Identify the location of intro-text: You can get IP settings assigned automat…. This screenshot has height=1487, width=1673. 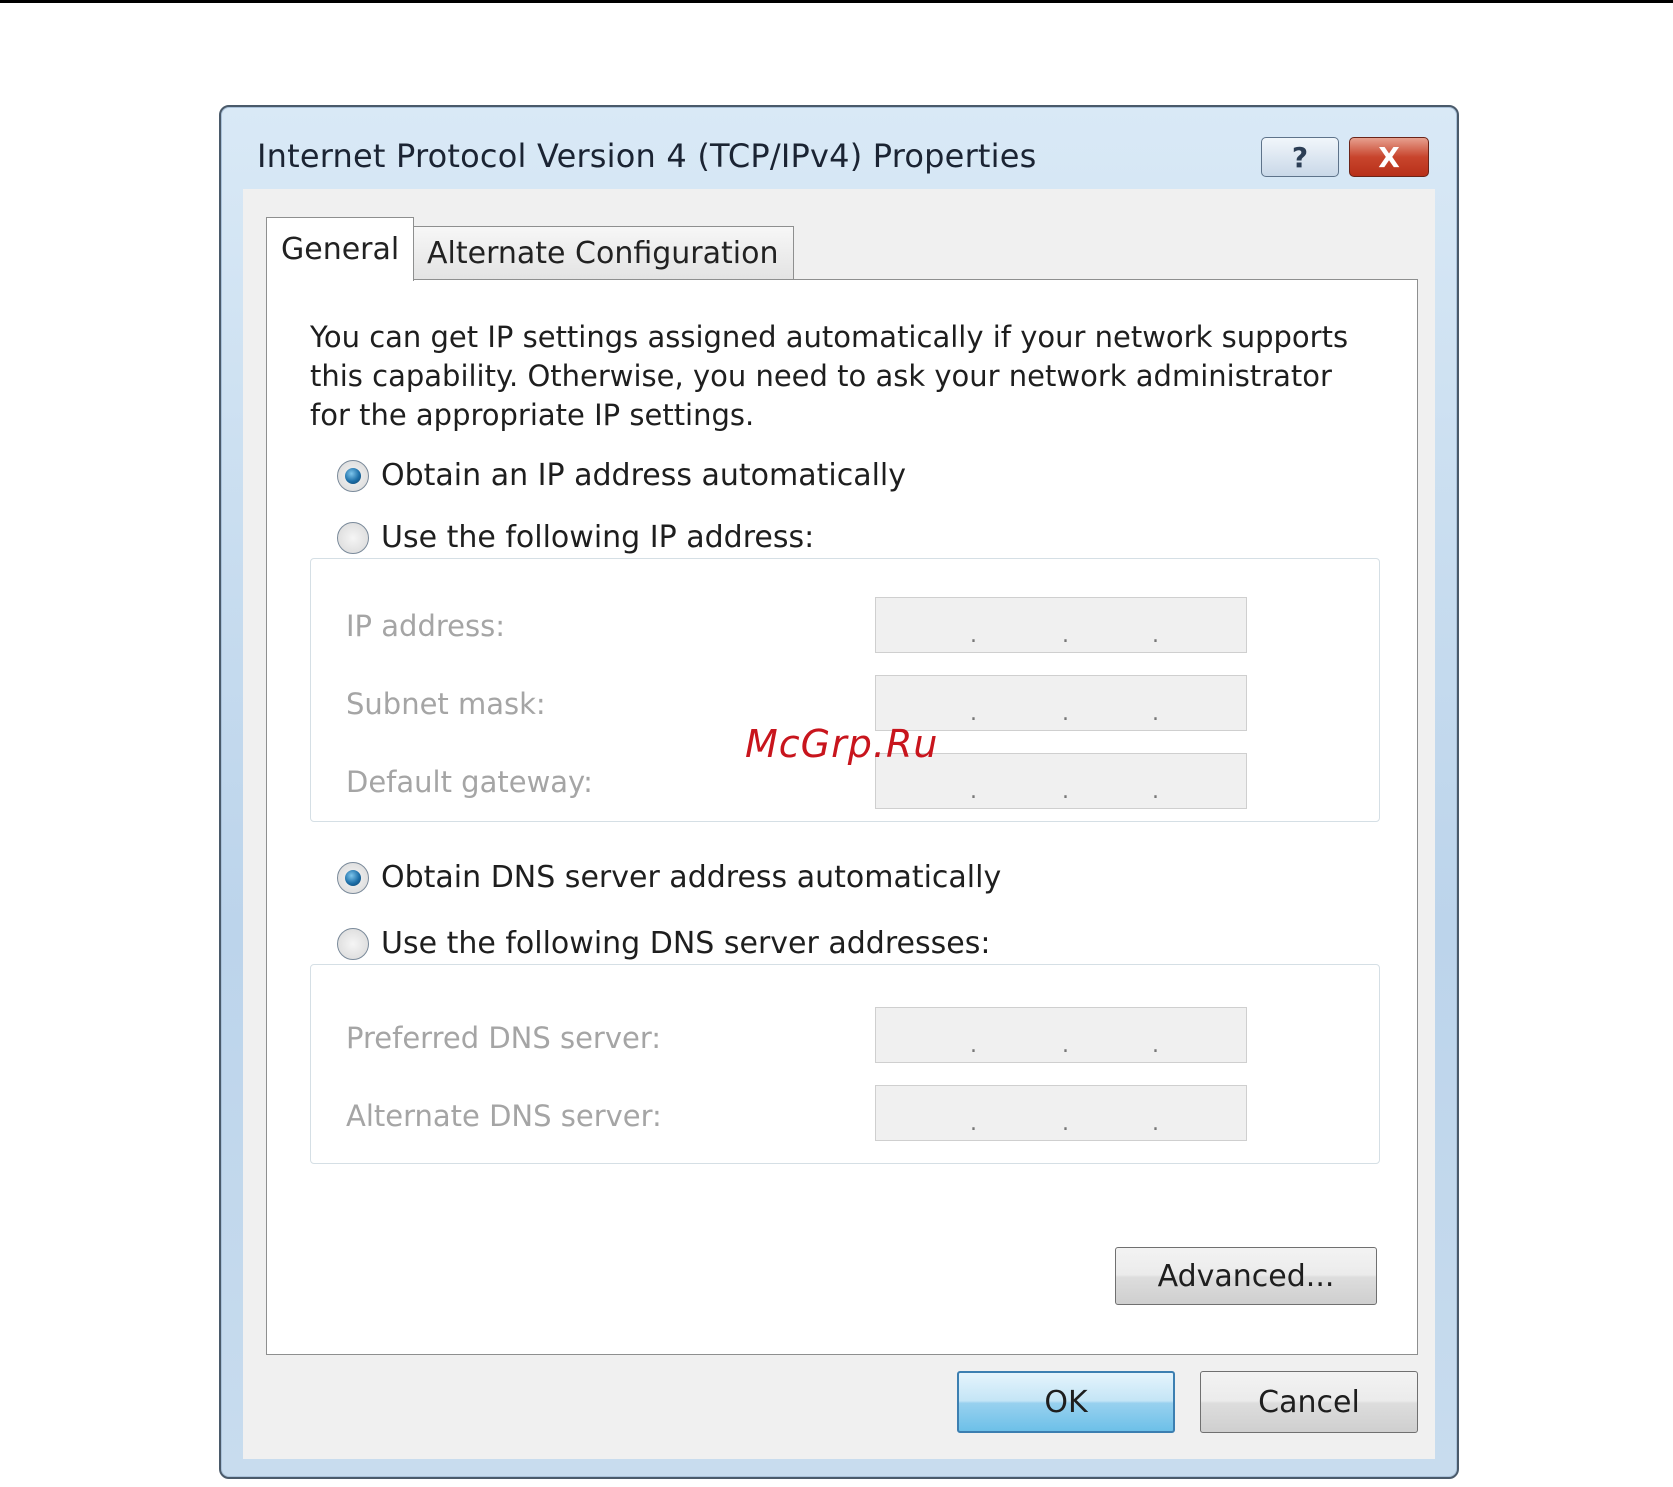
(830, 376).